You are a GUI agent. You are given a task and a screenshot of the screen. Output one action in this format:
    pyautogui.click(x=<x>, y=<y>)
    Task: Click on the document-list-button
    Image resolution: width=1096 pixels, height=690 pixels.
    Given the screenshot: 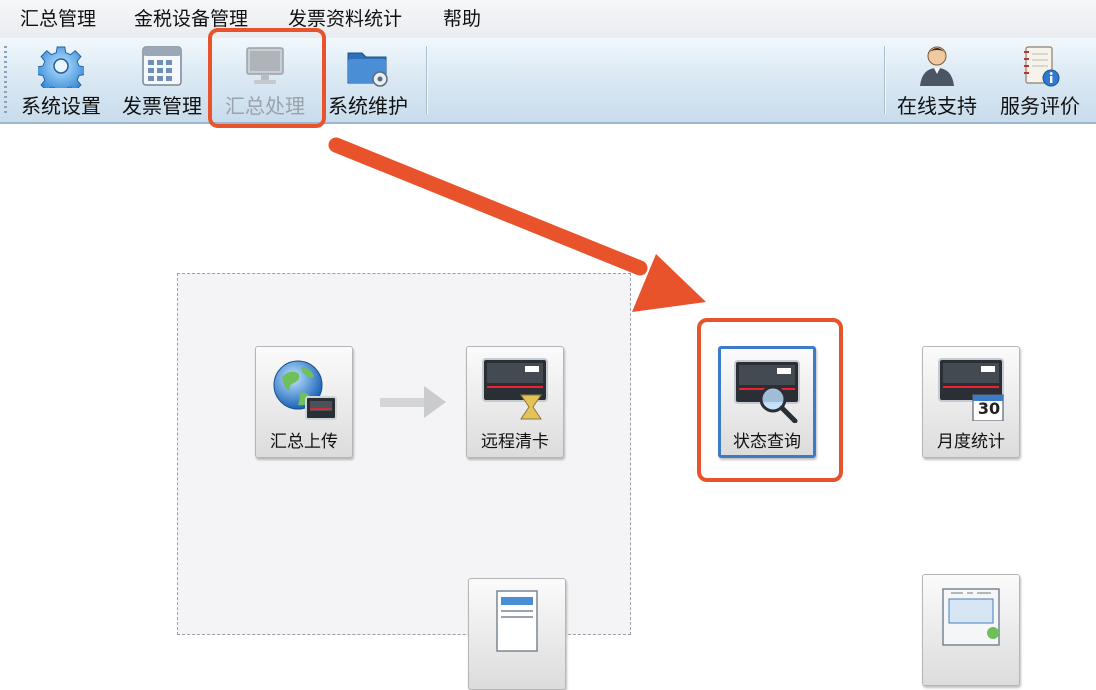 What is the action you would take?
    pyautogui.click(x=517, y=634)
    